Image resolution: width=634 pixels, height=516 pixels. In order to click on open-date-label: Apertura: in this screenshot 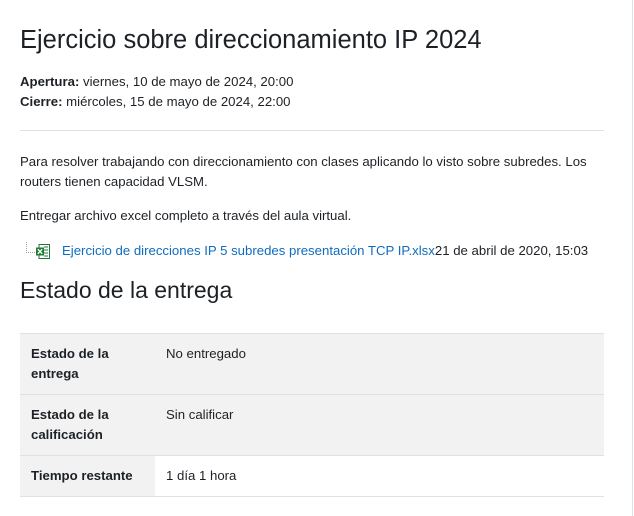, I will do `click(50, 81)`.